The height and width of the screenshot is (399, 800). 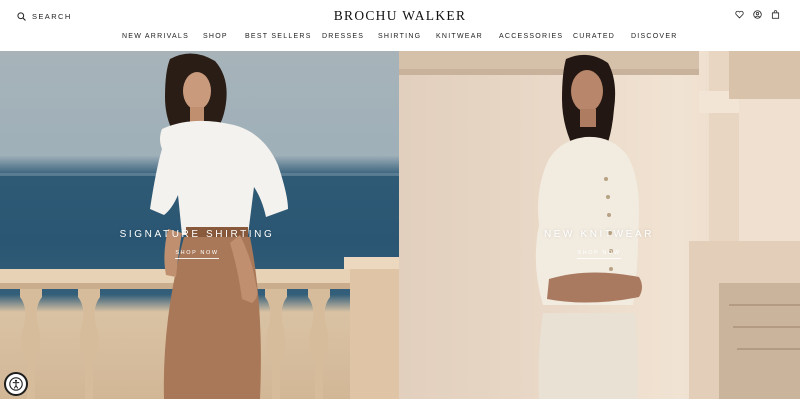 What do you see at coordinates (599, 234) in the screenshot?
I see `hero-title-knitwear: NEW KNITWEAR` at bounding box center [599, 234].